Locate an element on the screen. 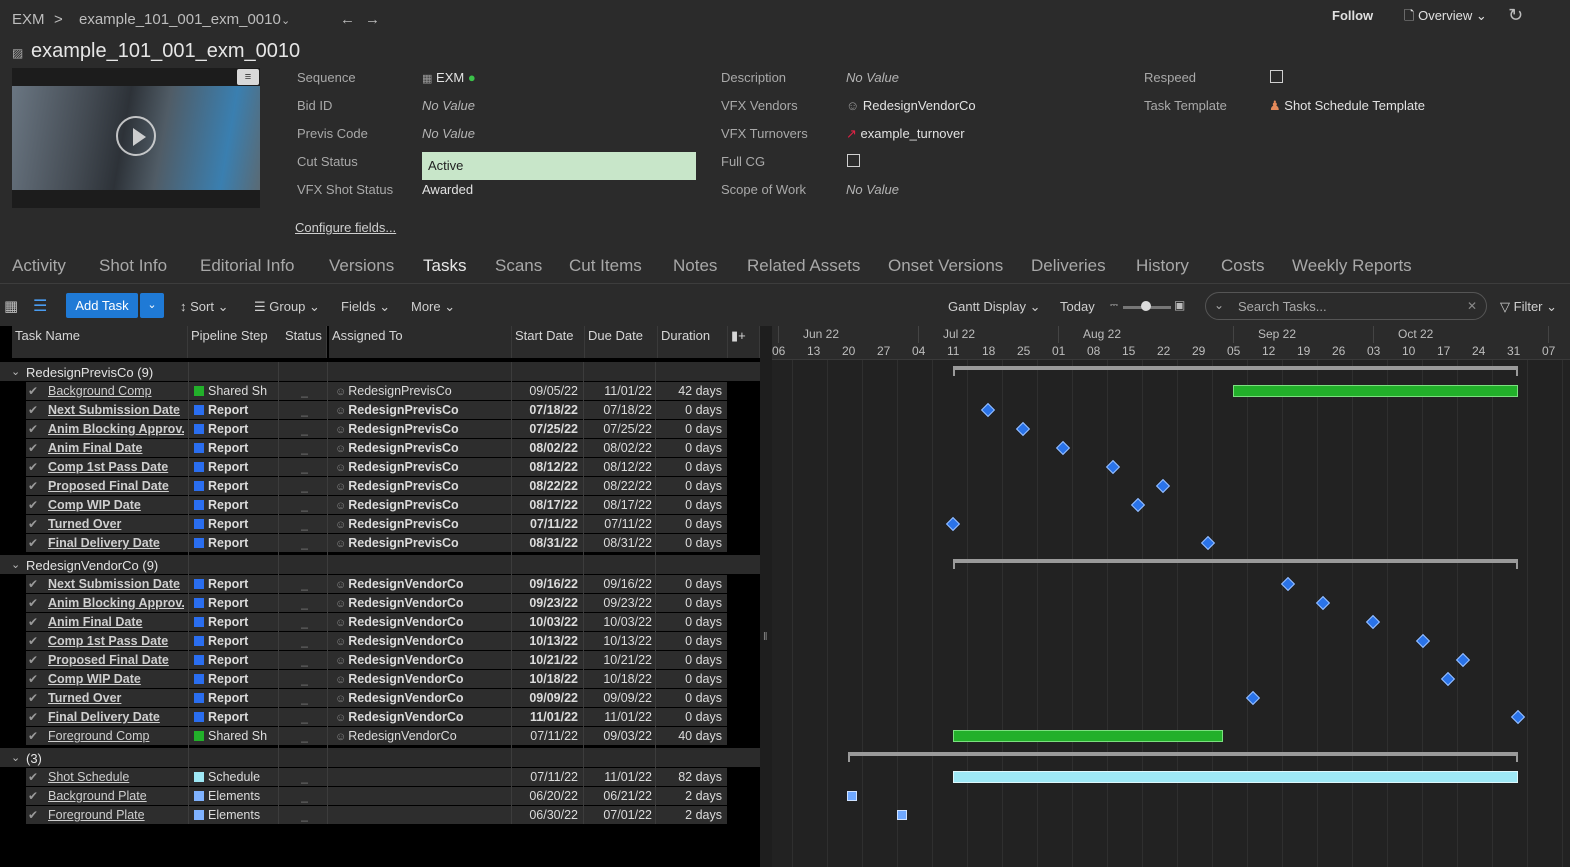  gantt-summary-bar is located at coordinates (1235, 564).